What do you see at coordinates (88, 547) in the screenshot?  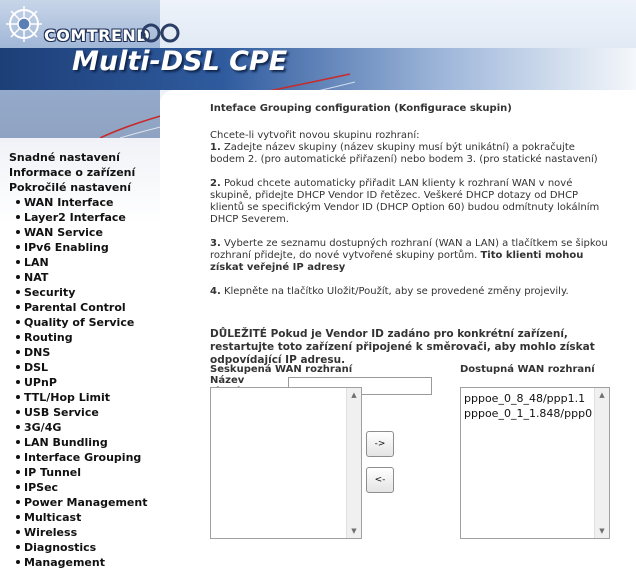 I see `sidebar-item-diagnostics: Diagnostics` at bounding box center [88, 547].